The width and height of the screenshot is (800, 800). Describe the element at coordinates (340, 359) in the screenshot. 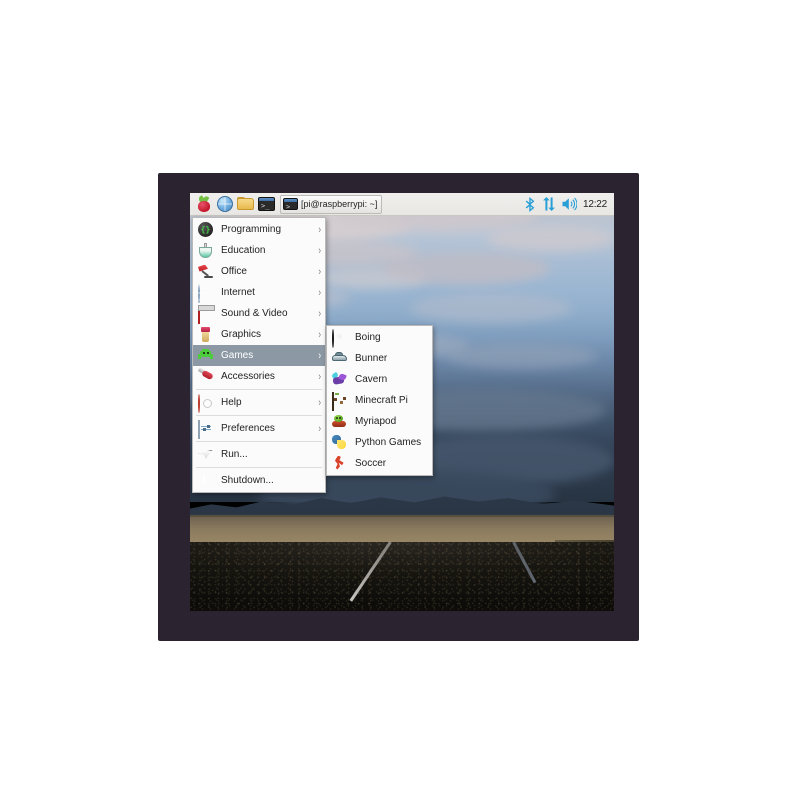

I see `bunner-icon` at that location.